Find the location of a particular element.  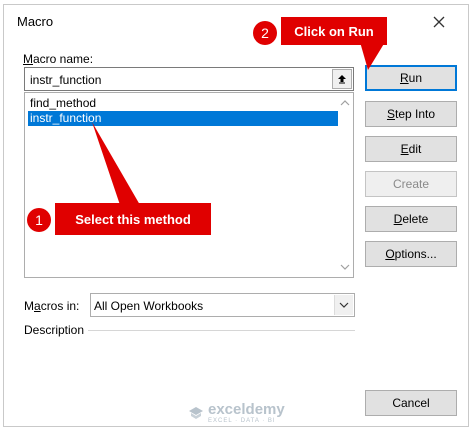

arrow-to-run is located at coordinates (372, 56).